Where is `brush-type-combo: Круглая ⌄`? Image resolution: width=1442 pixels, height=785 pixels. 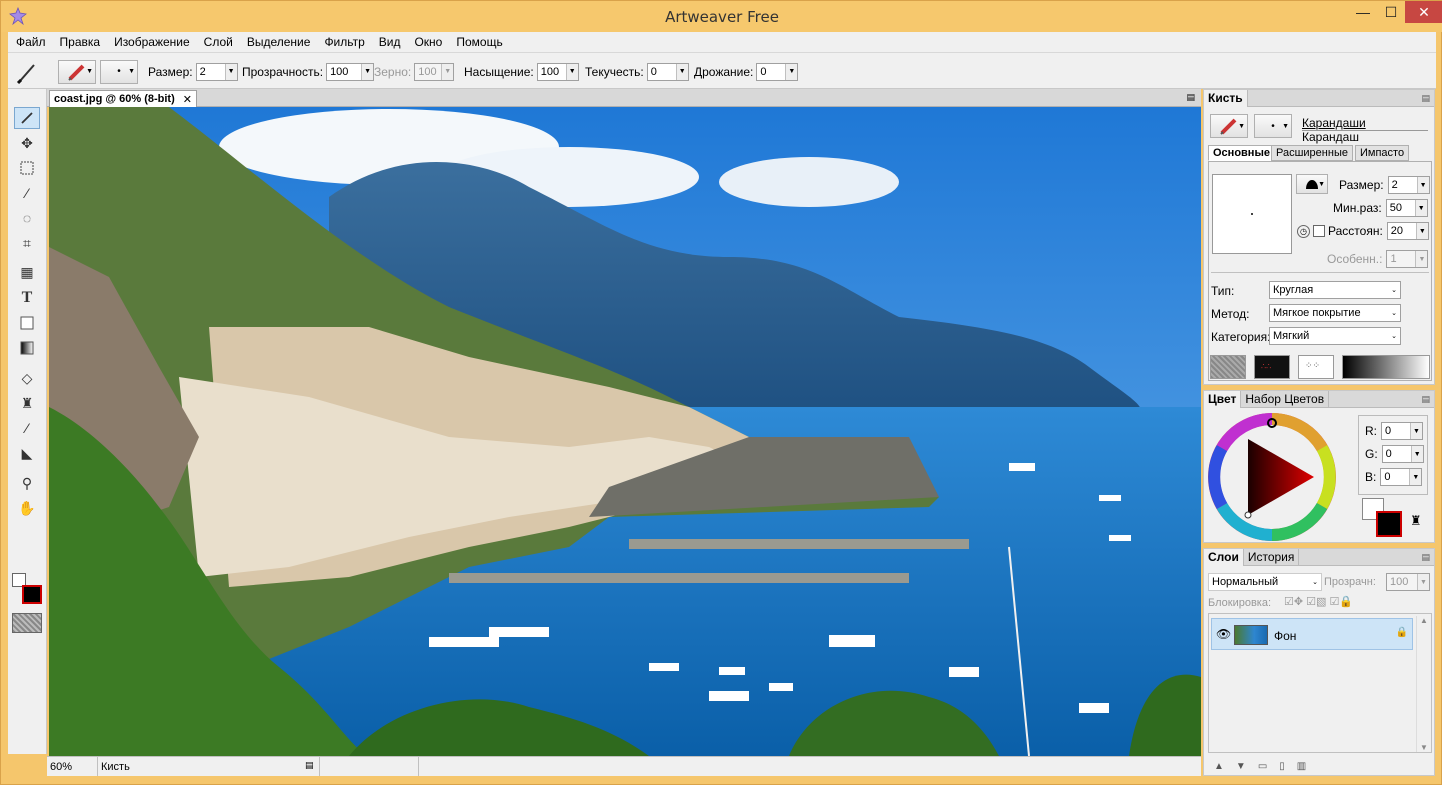 brush-type-combo: Круглая ⌄ is located at coordinates (1335, 290).